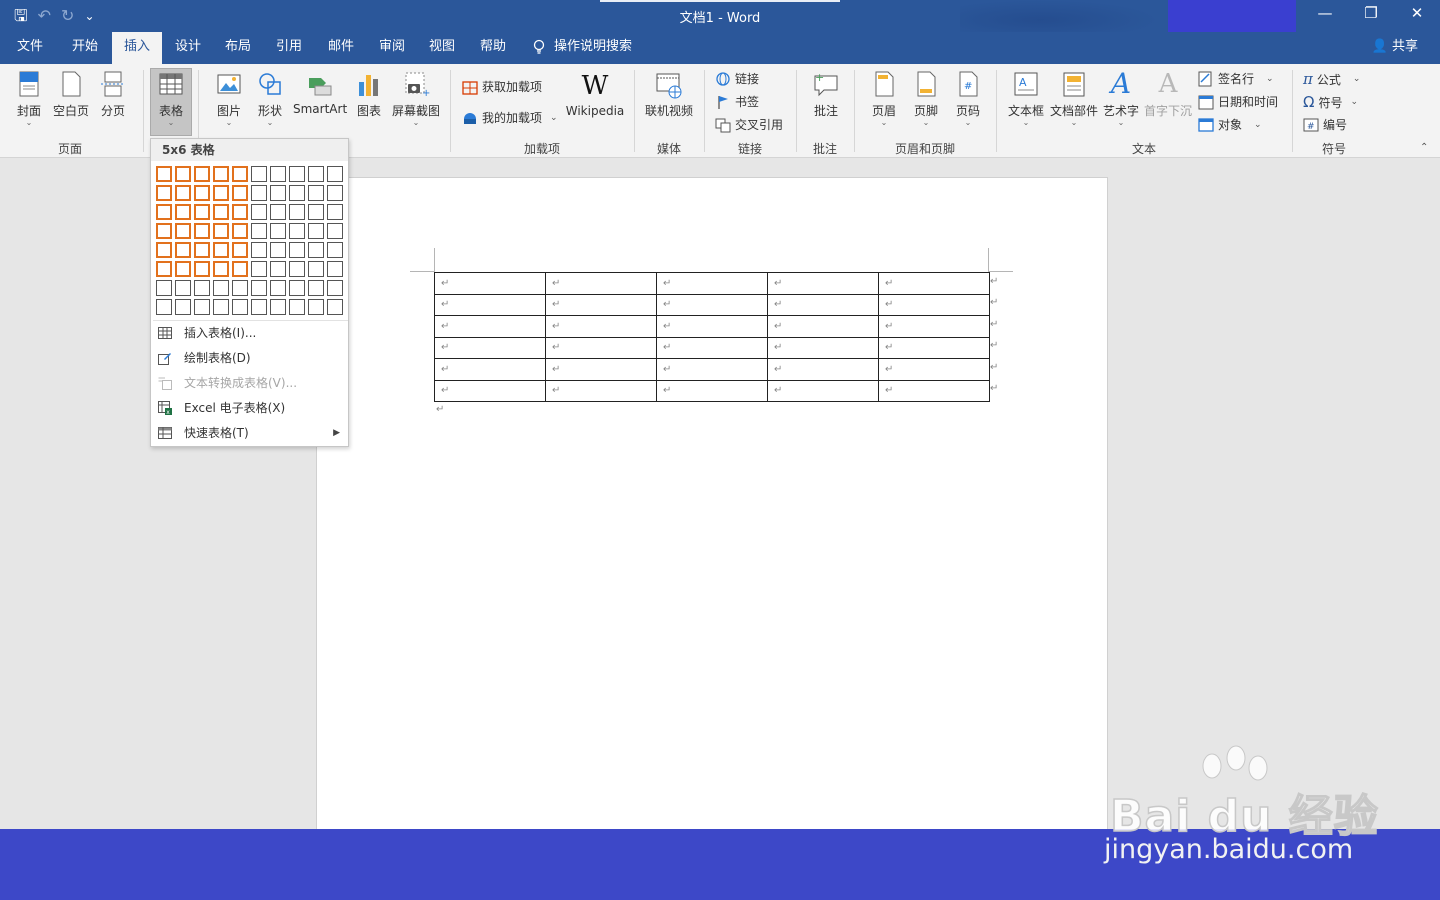 The height and width of the screenshot is (900, 1440). What do you see at coordinates (229, 98) in the screenshot?
I see `picture-button: 图片 ⌄` at bounding box center [229, 98].